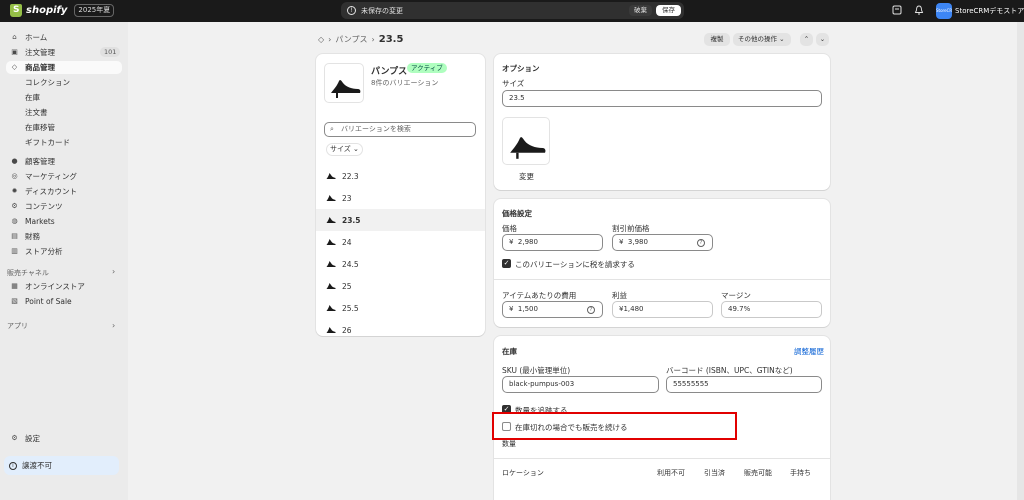 The image size is (1024, 500). I want to click on orders-count-badge: 101, so click(110, 52).